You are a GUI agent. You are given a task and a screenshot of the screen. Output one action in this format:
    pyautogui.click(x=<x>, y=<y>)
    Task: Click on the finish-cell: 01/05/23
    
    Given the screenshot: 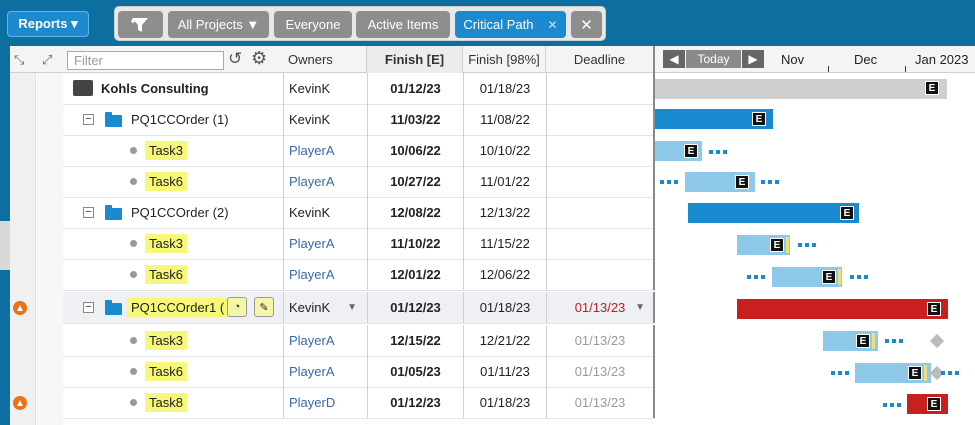 What is the action you would take?
    pyautogui.click(x=415, y=371)
    